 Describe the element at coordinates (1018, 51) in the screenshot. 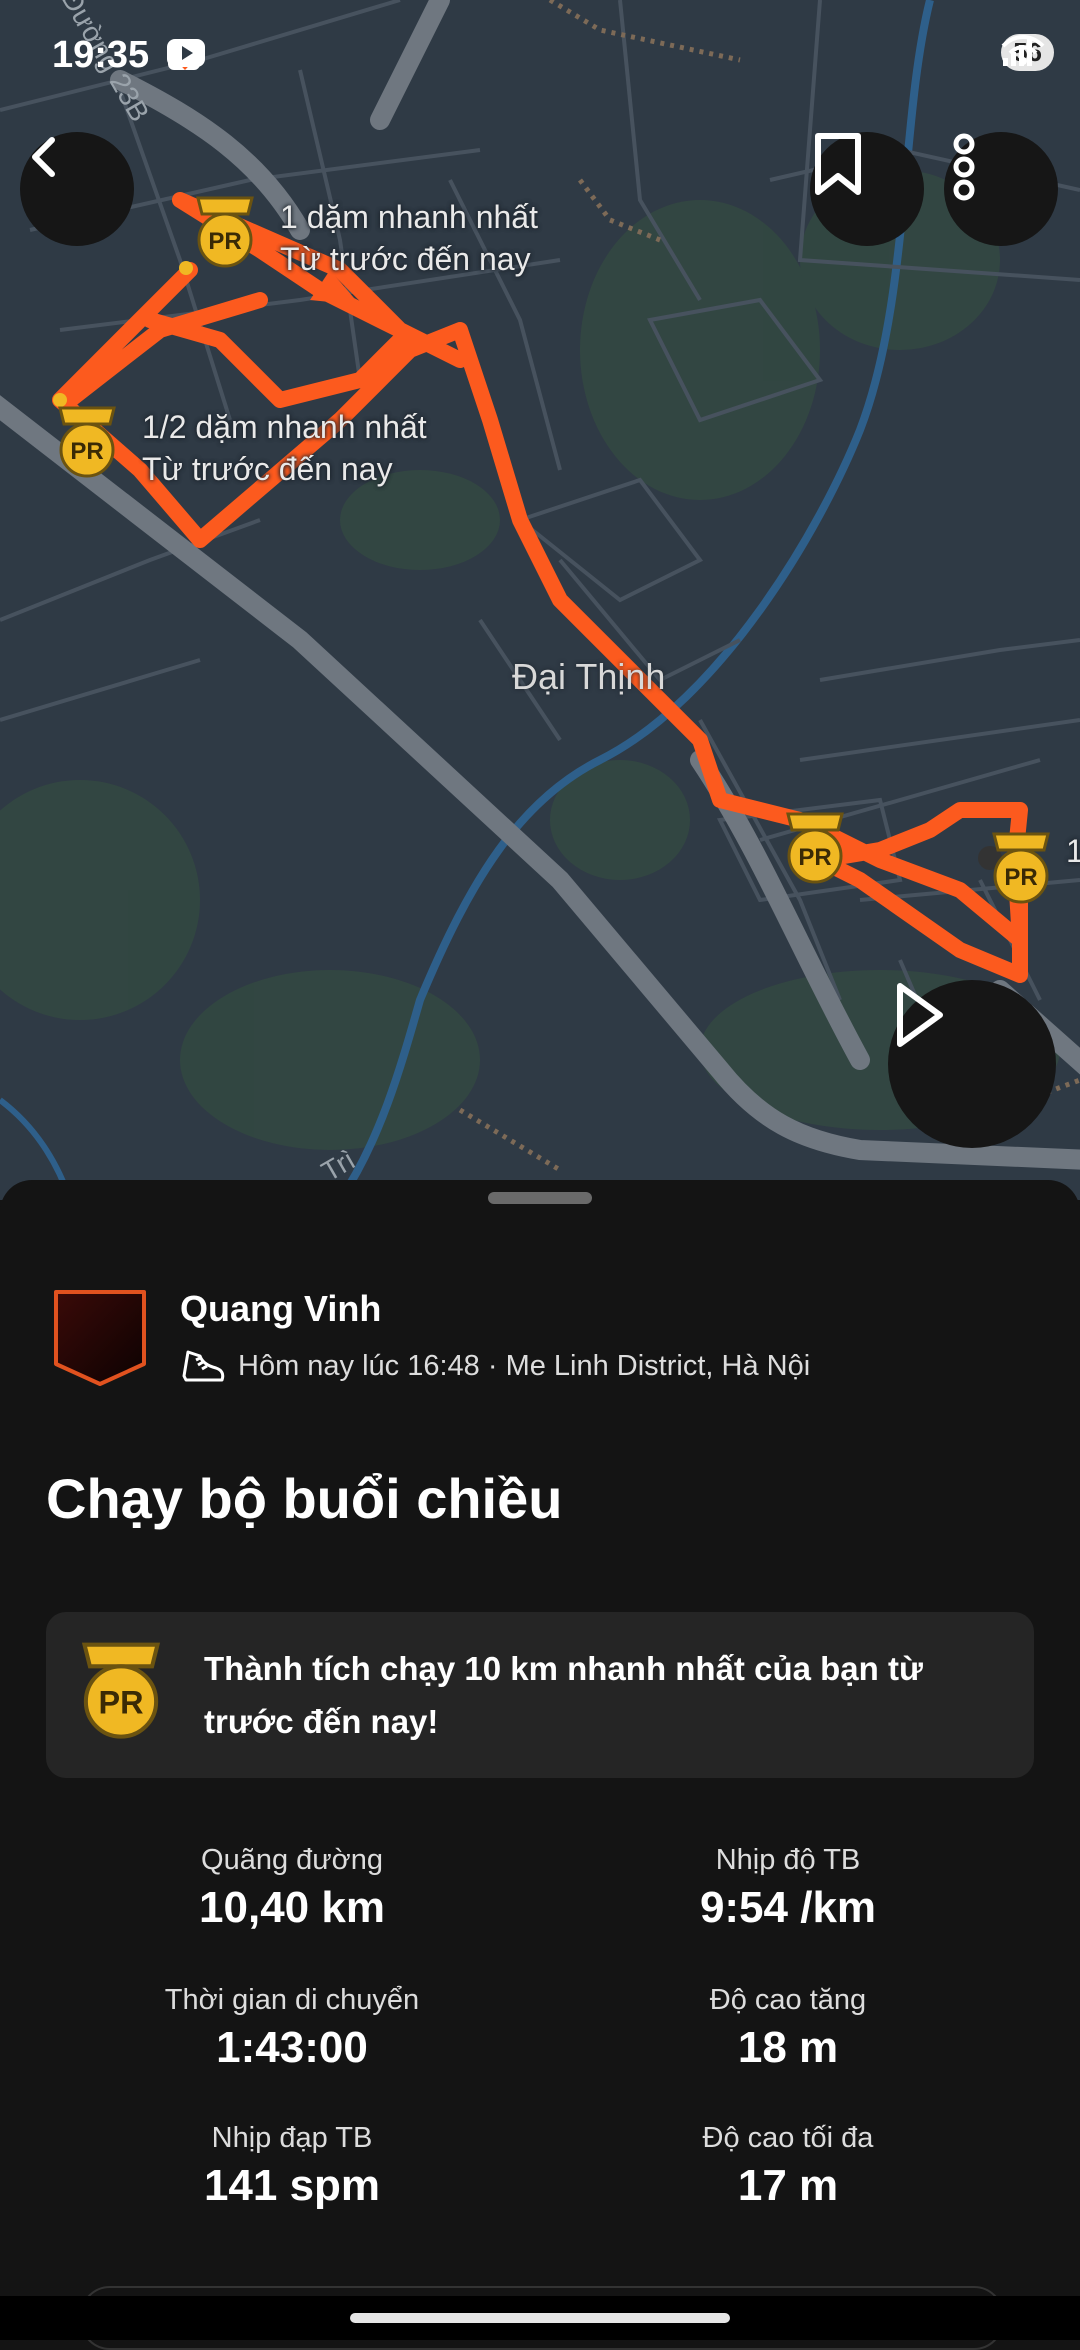

I see `signal-icon` at that location.